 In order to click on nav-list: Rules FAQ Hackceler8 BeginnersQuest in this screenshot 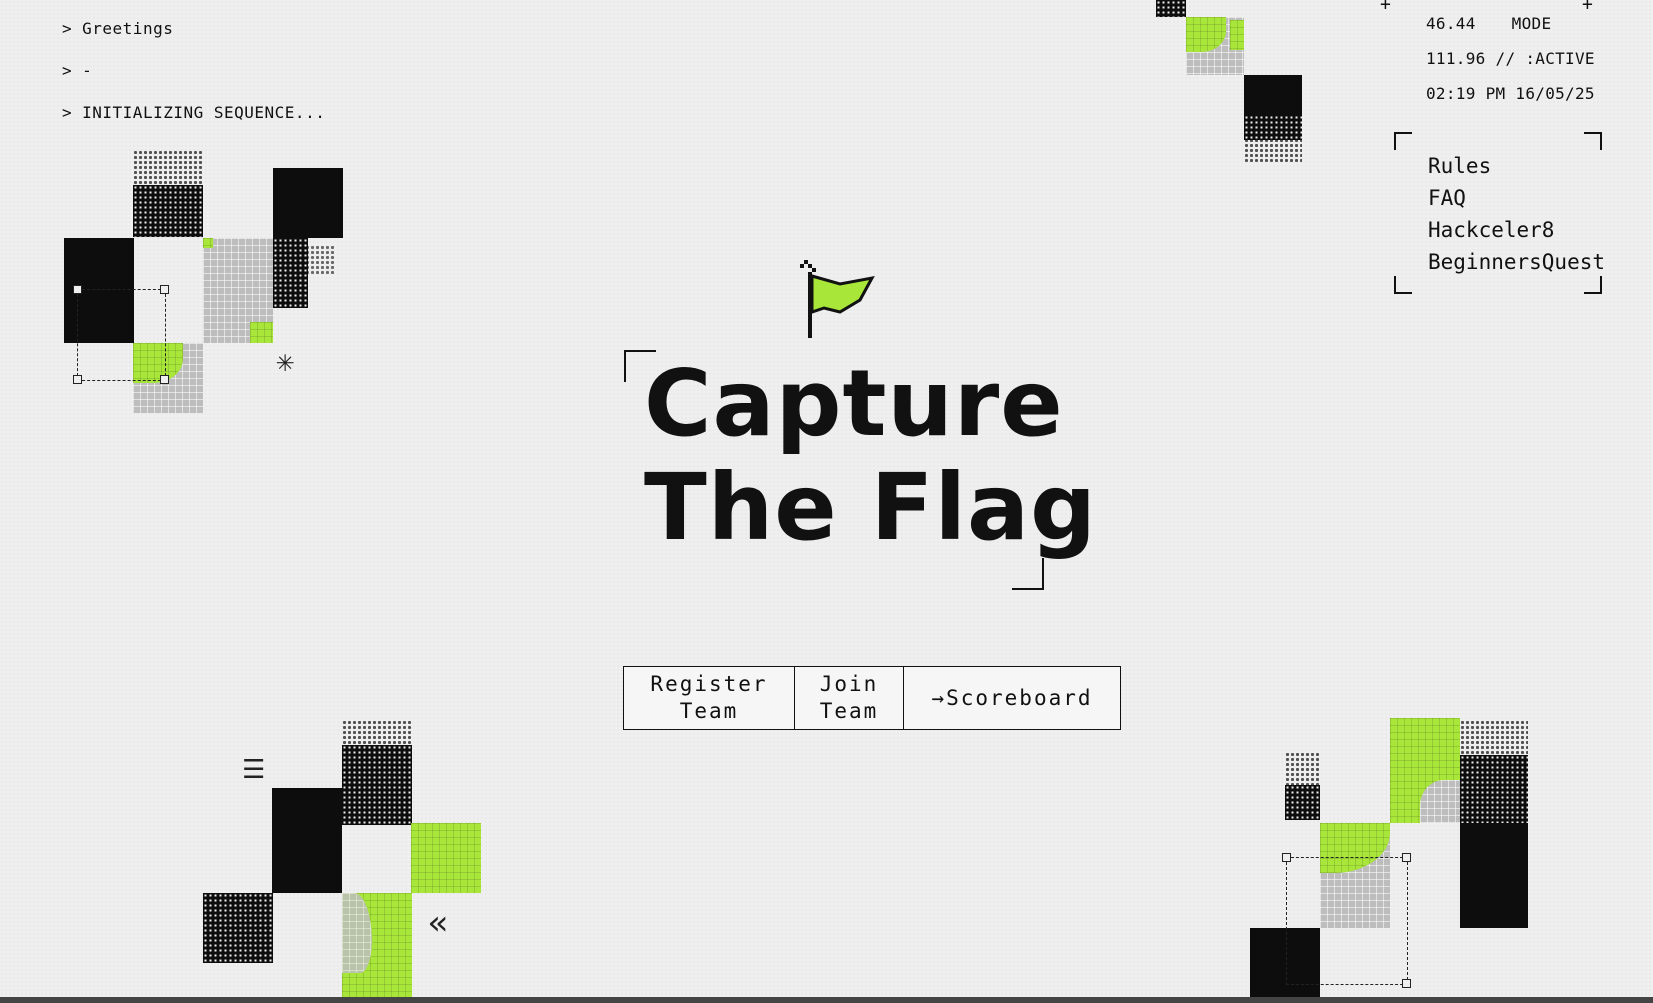, I will do `click(1516, 214)`.